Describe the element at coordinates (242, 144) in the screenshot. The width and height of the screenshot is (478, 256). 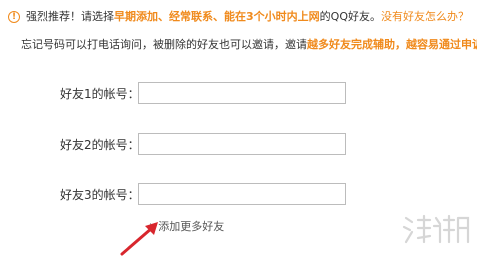
I see `friend-2-account-input` at that location.